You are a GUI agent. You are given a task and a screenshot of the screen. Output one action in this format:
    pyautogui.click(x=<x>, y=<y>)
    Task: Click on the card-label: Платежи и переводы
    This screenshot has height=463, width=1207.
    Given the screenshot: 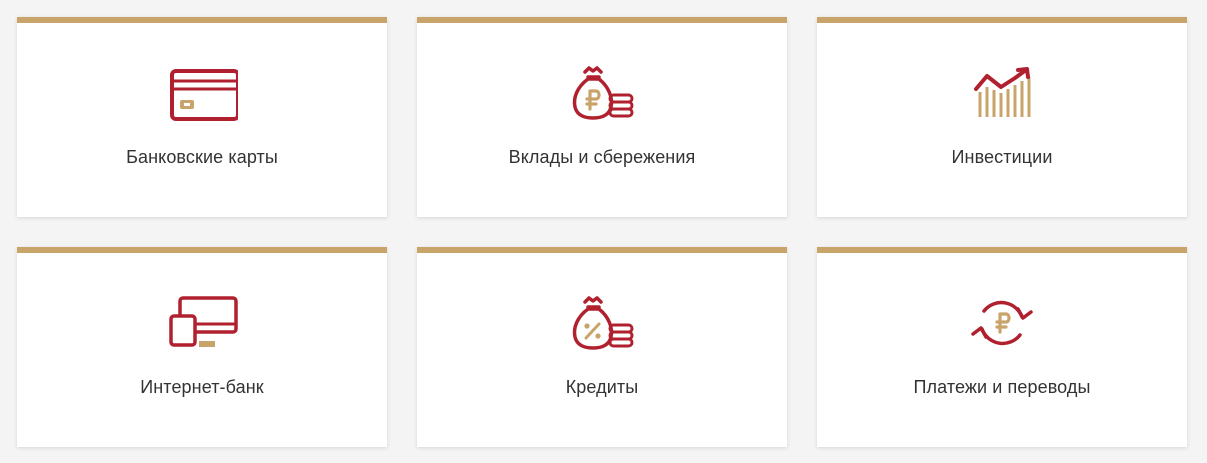 What is the action you would take?
    pyautogui.click(x=1002, y=387)
    